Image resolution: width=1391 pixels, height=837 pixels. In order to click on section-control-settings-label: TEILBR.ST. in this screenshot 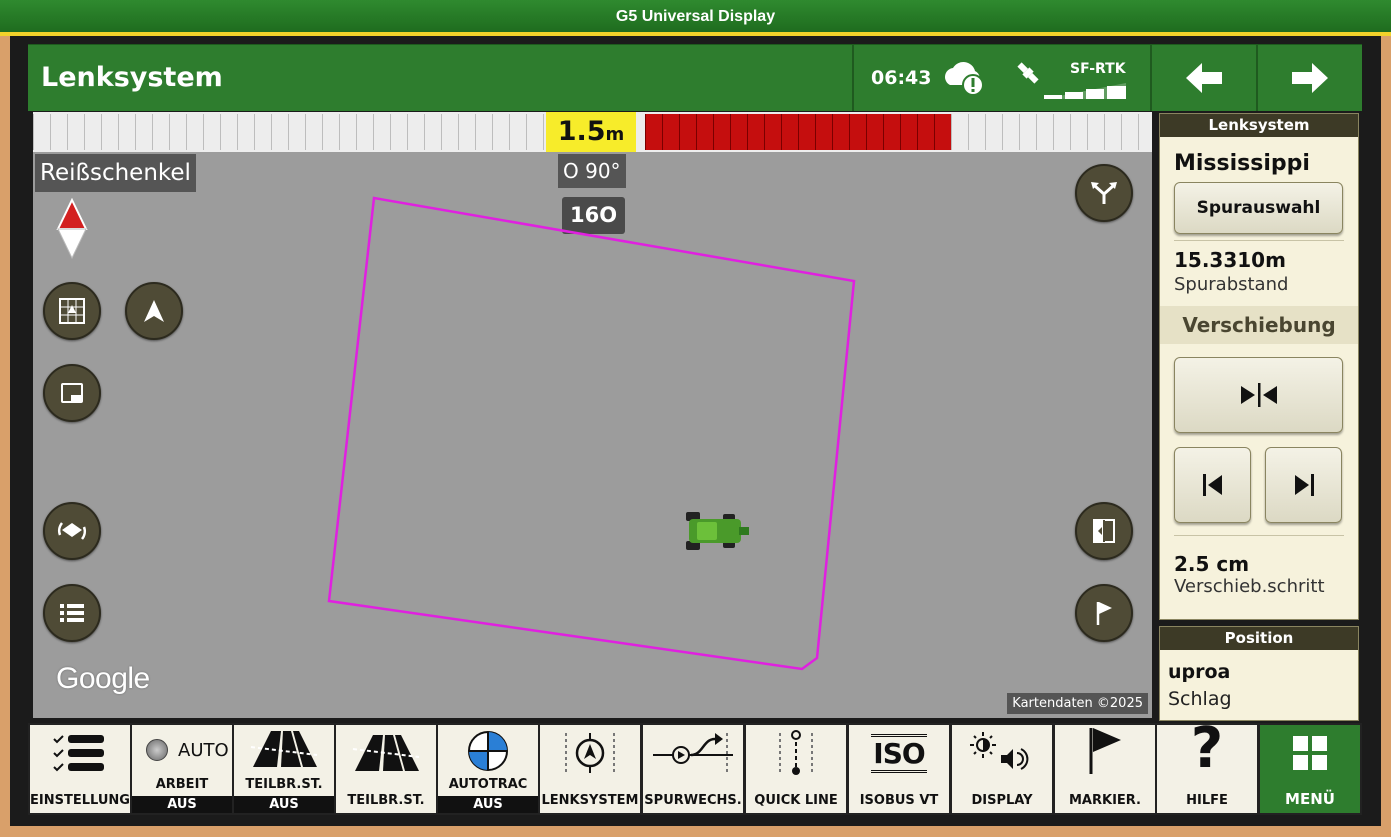, I will do `click(386, 800)`.